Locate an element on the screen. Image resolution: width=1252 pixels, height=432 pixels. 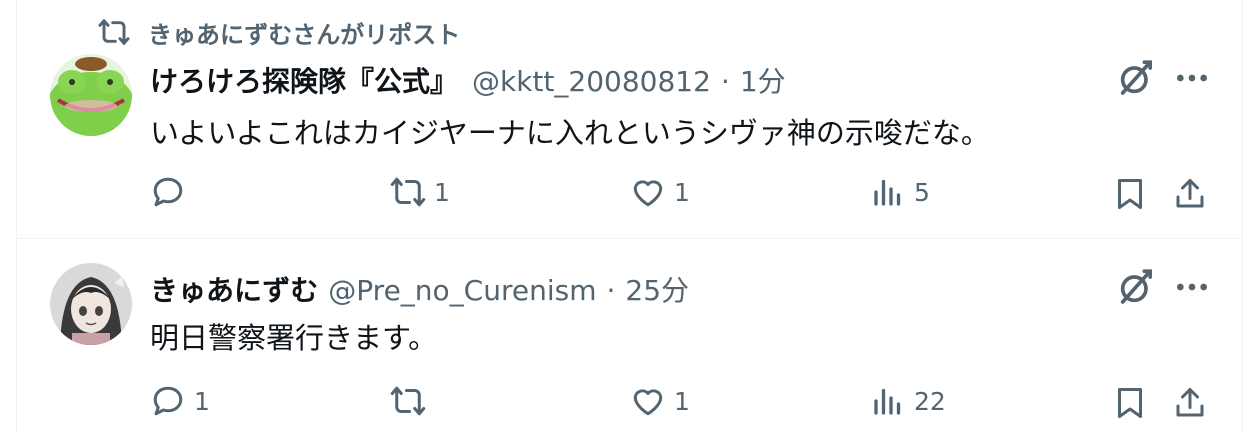
user-handle: @Pre_no_Curenism is located at coordinates (462, 290).